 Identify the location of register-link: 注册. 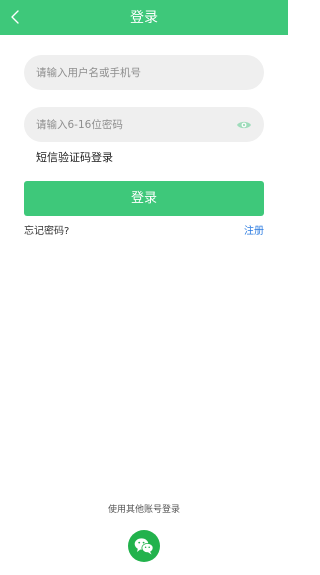
(254, 232).